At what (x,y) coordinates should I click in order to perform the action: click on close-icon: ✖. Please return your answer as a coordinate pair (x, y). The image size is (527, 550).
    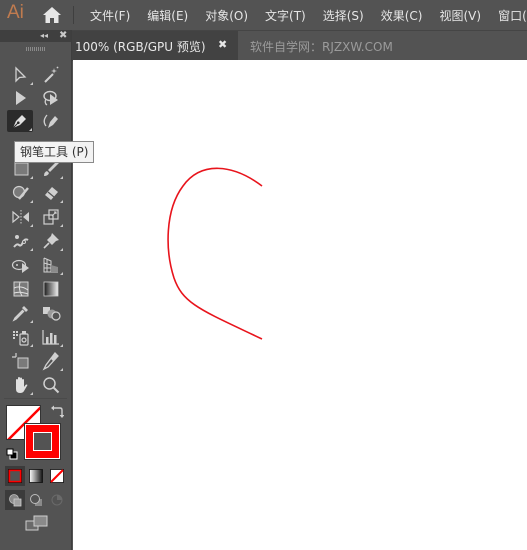
    Looking at the image, I should click on (63, 36).